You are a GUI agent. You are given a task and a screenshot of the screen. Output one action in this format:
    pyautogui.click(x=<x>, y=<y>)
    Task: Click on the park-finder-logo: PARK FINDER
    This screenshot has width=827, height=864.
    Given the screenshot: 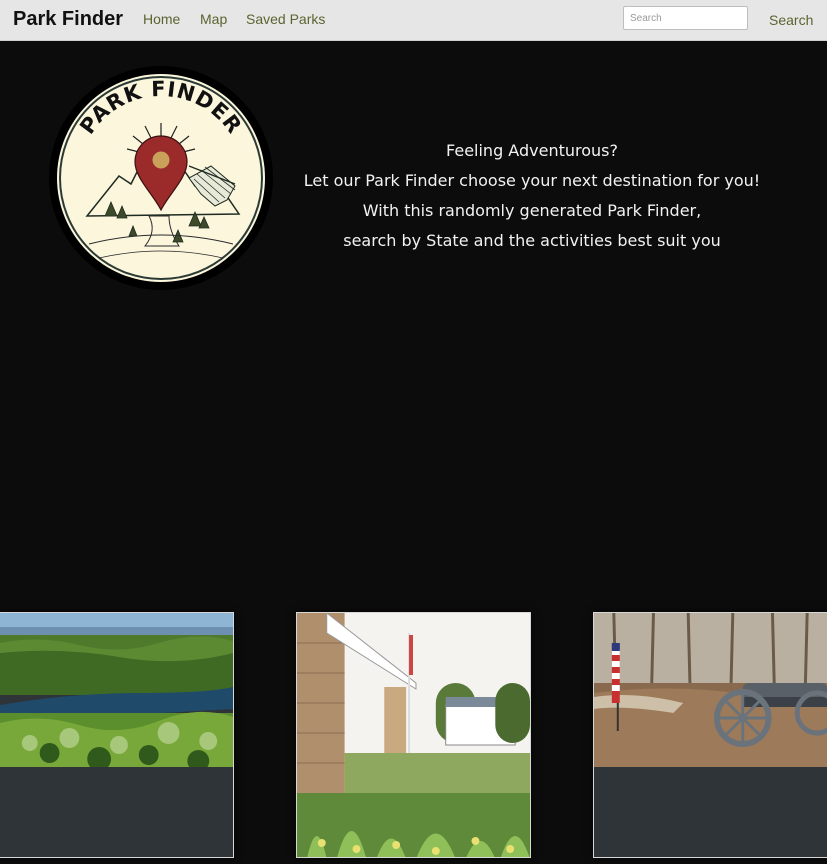 What is the action you would take?
    pyautogui.click(x=161, y=178)
    